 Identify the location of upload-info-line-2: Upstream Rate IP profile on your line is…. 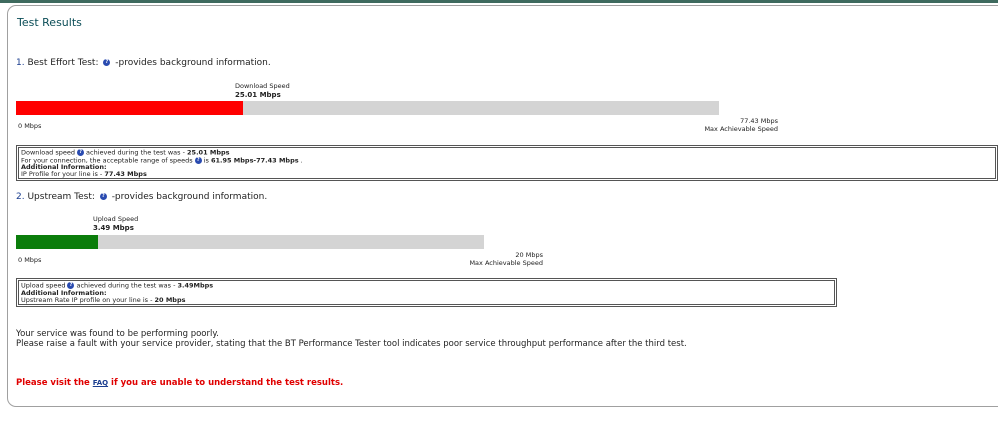
(426, 299).